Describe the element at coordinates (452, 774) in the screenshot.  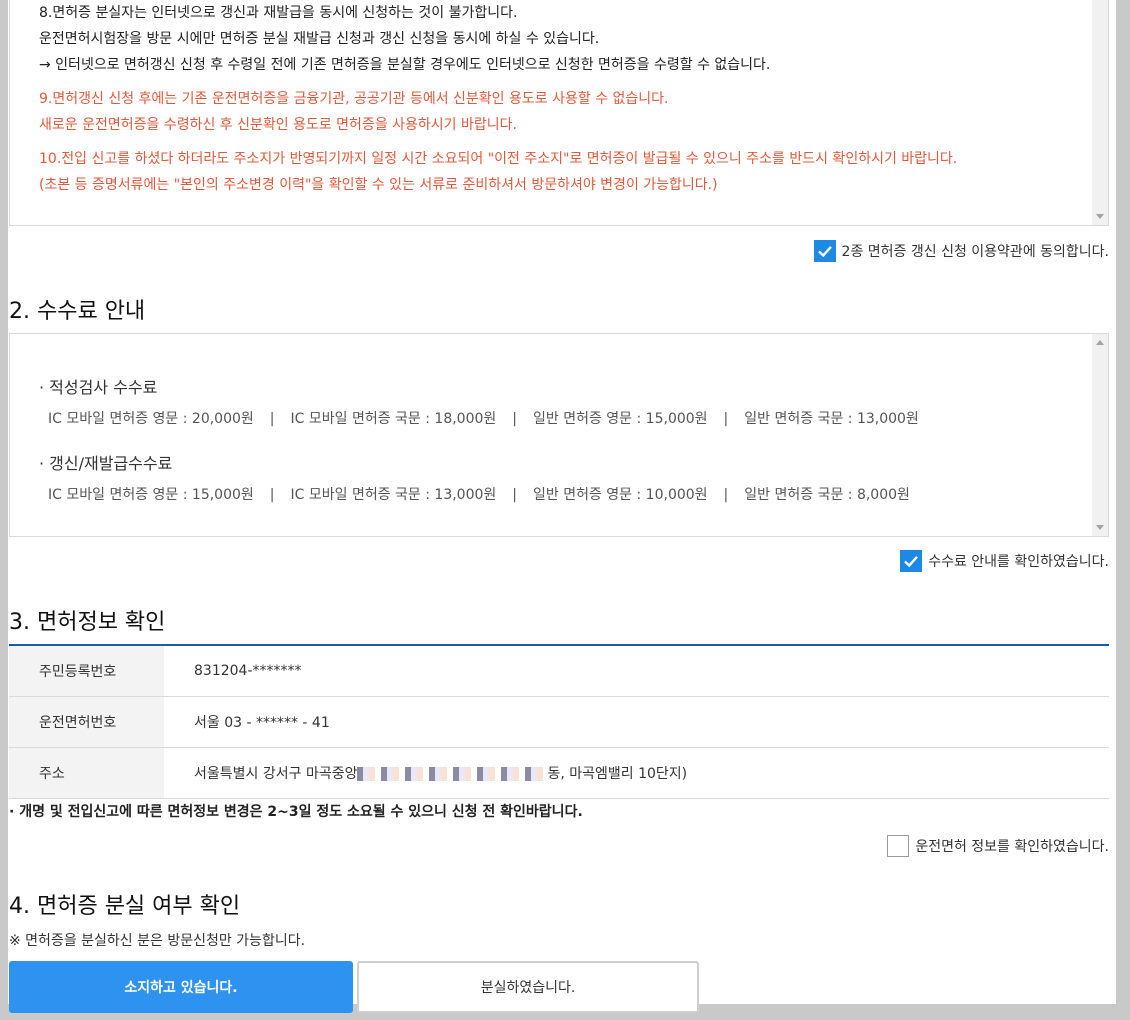
I see `redacted-pixelation` at that location.